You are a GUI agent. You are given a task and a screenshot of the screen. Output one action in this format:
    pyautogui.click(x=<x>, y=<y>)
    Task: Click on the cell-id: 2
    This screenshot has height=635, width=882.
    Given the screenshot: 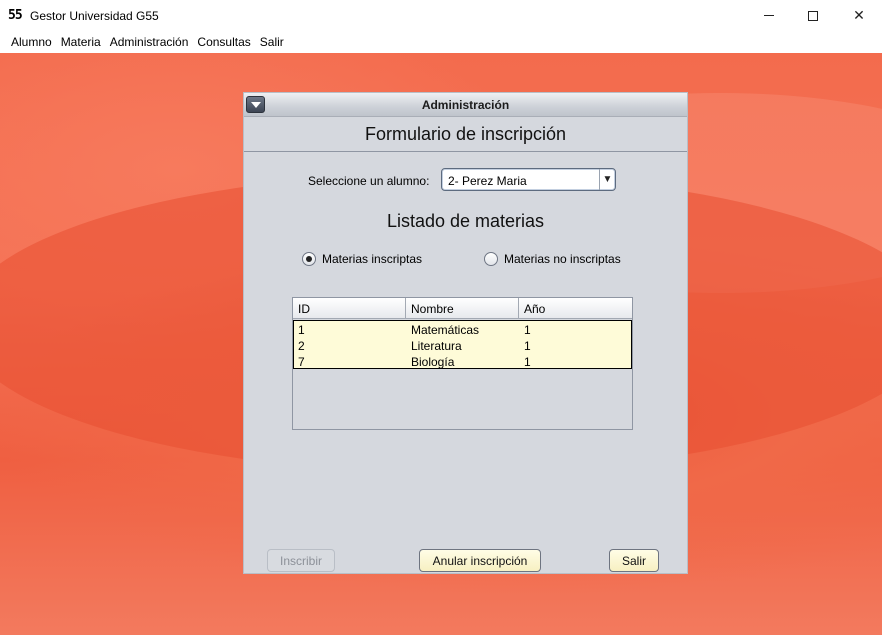 What is the action you would take?
    pyautogui.click(x=301, y=346)
    